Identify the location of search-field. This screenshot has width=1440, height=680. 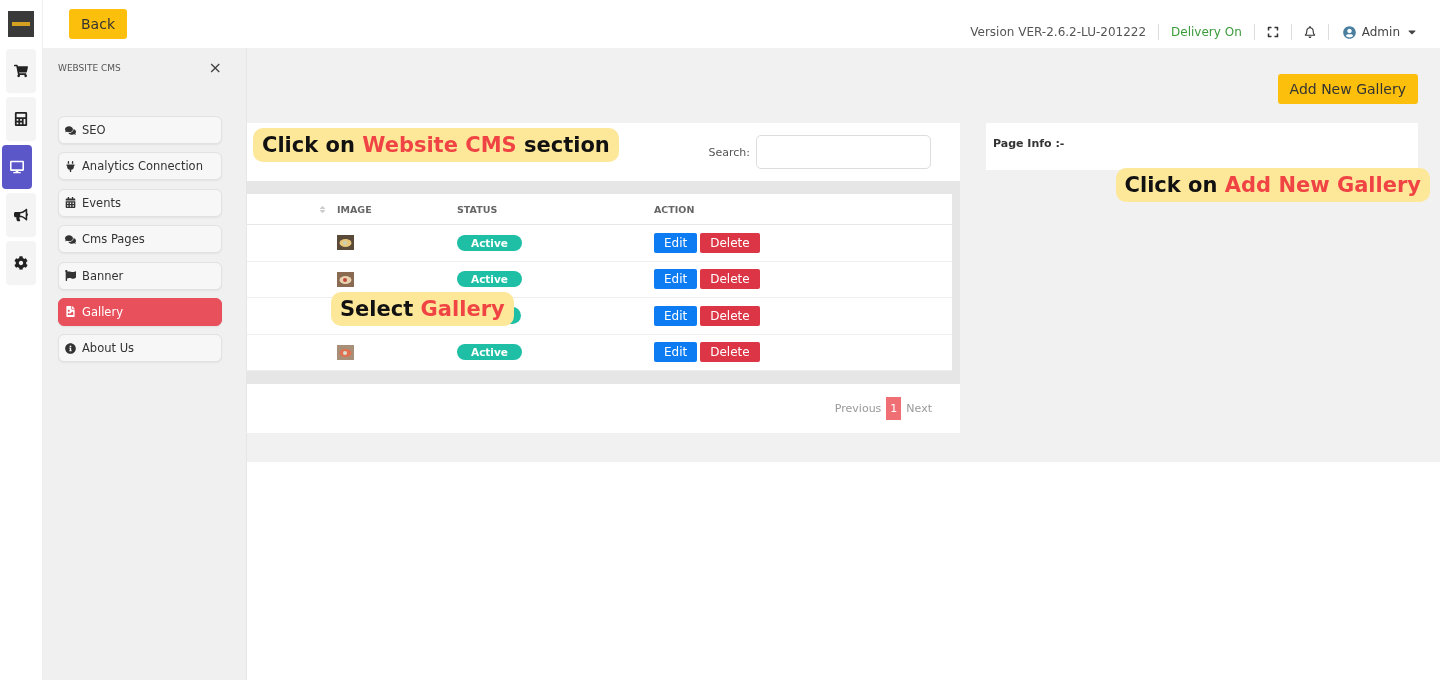
(843, 152).